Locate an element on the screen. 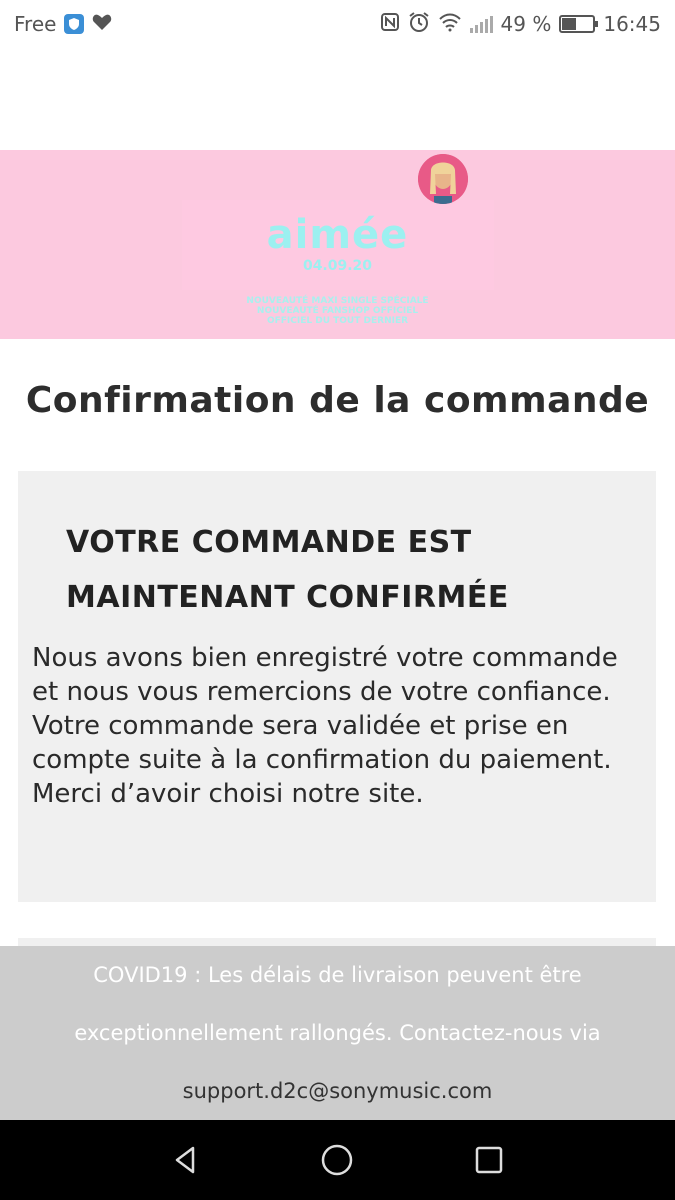 The height and width of the screenshot is (1200, 675). alarm-icon is located at coordinates (419, 24).